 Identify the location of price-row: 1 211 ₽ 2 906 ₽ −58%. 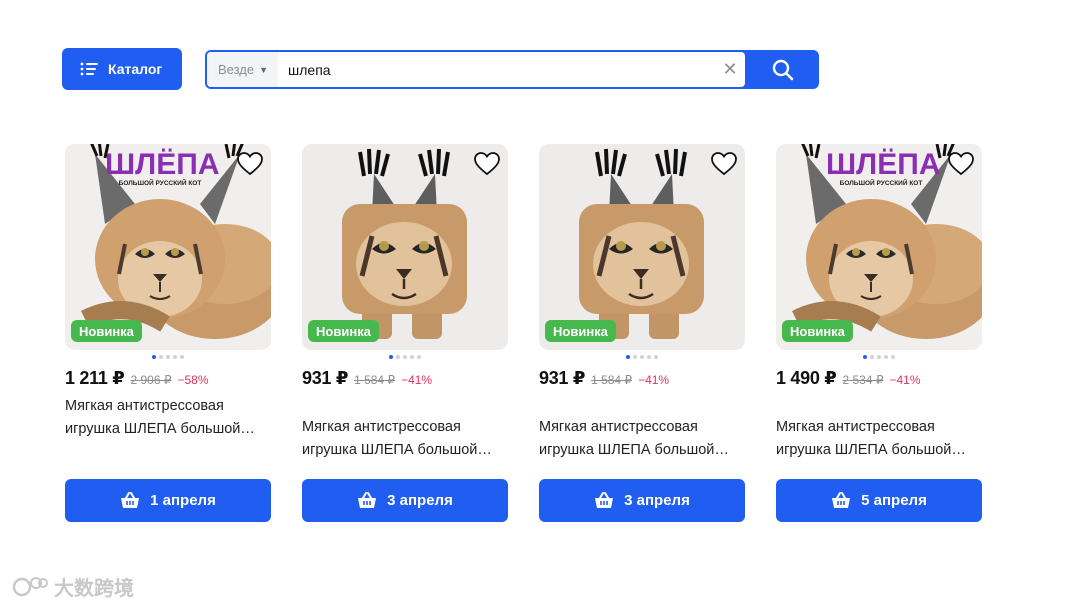
(168, 378).